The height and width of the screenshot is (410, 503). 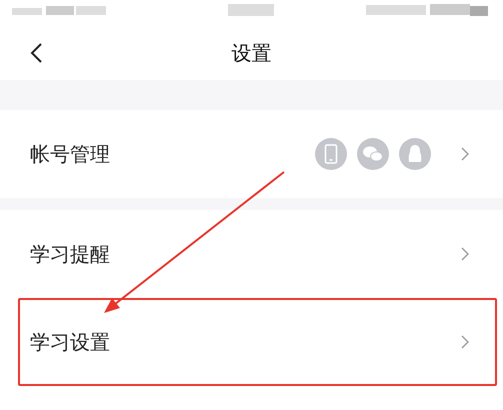 I want to click on row-label: 帐号管理, so click(x=70, y=154).